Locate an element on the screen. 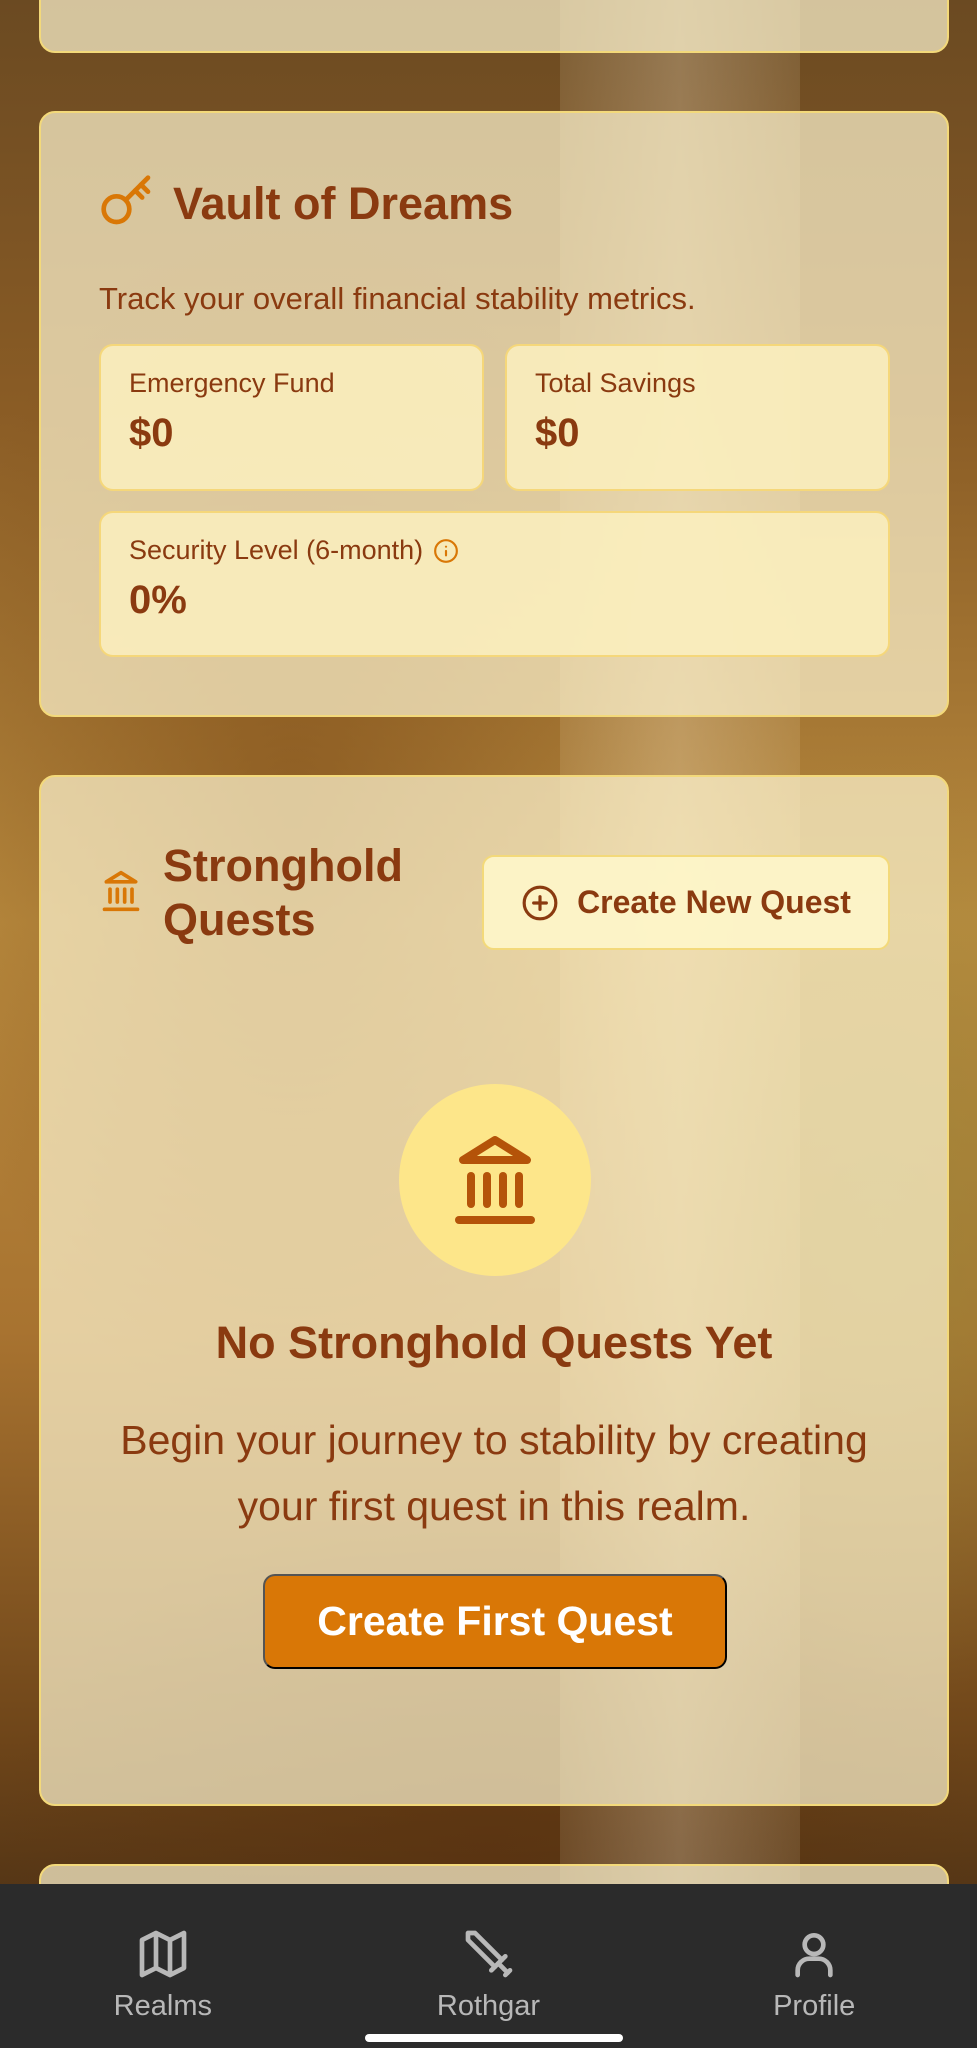 This screenshot has width=977, height=2048. map-icon is located at coordinates (163, 1954).